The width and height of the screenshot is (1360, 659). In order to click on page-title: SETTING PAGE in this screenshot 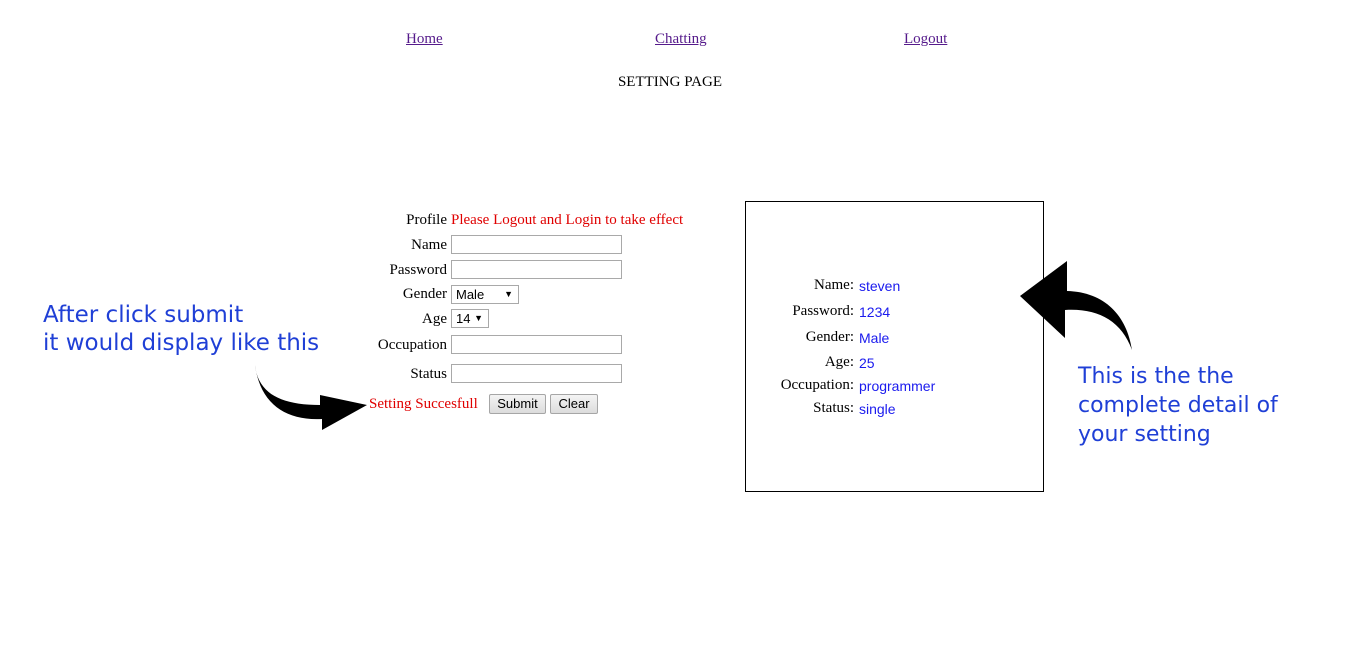, I will do `click(670, 82)`.